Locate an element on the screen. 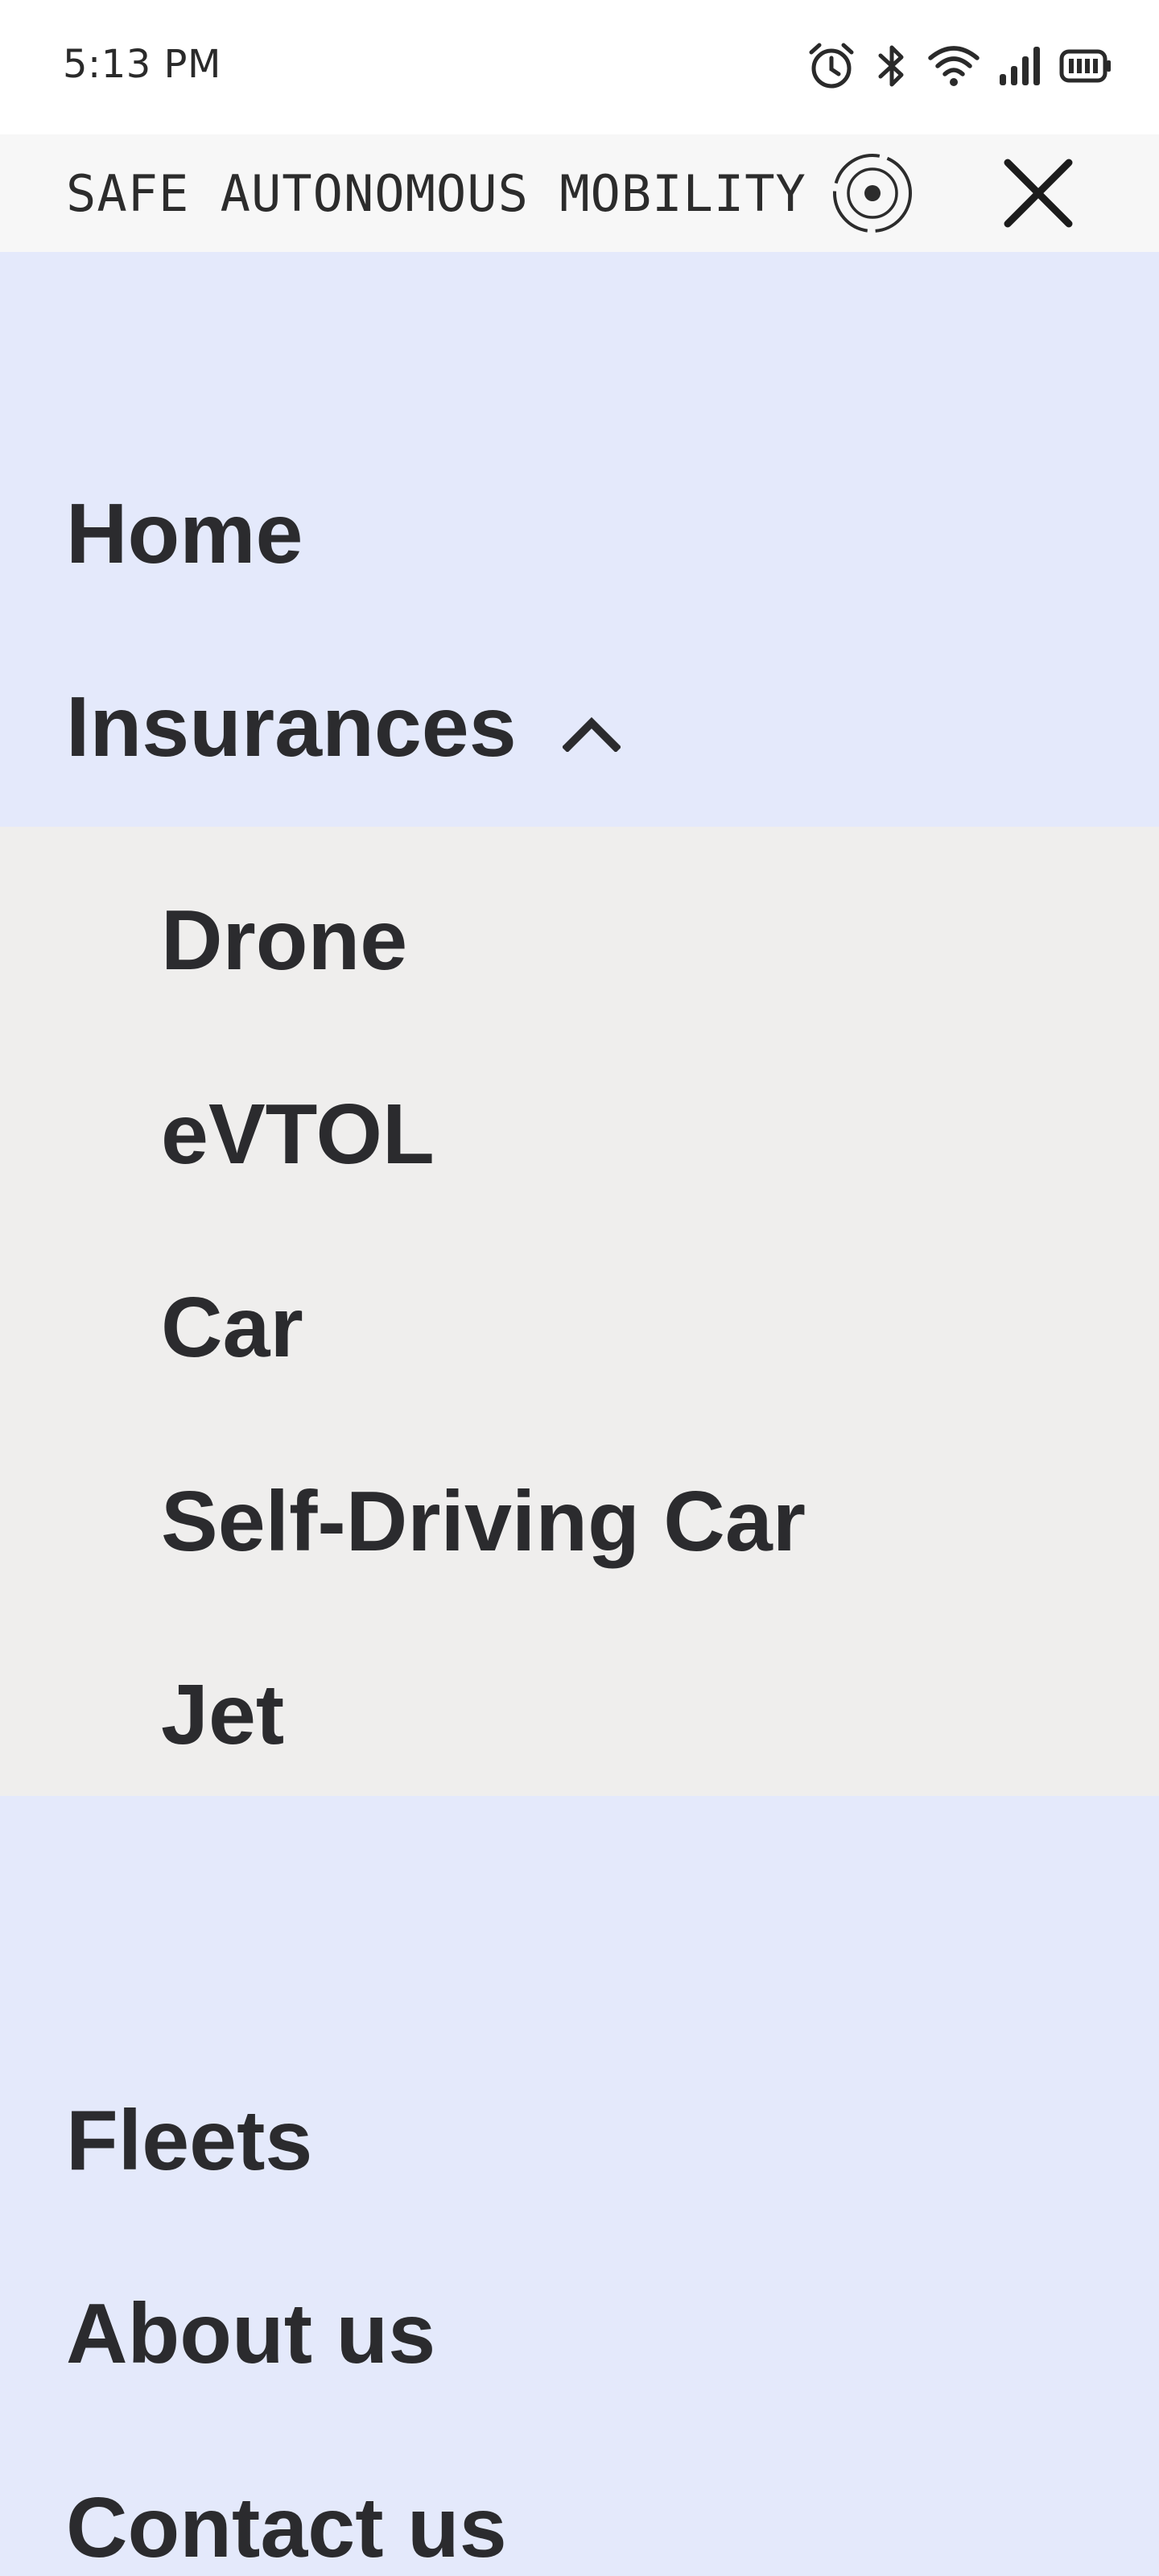  close-button is located at coordinates (1038, 193).